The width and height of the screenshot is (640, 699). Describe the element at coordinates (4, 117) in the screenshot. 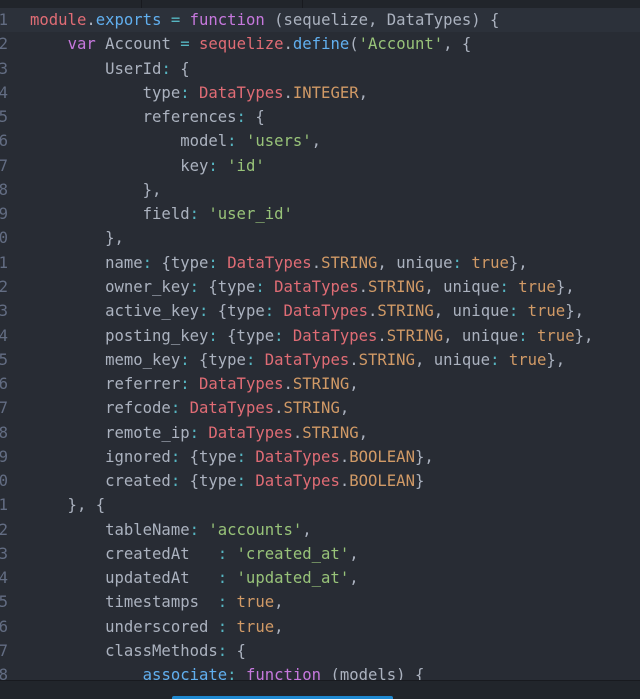

I see `line-number: 5` at that location.